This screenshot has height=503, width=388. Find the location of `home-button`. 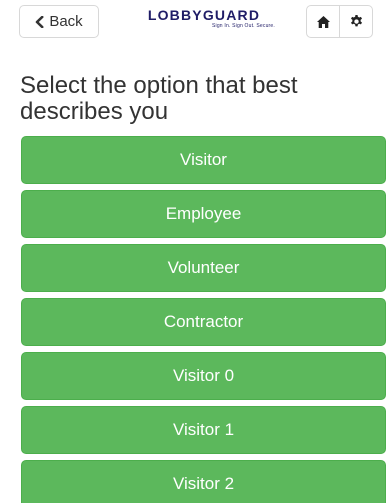

home-button is located at coordinates (323, 21).